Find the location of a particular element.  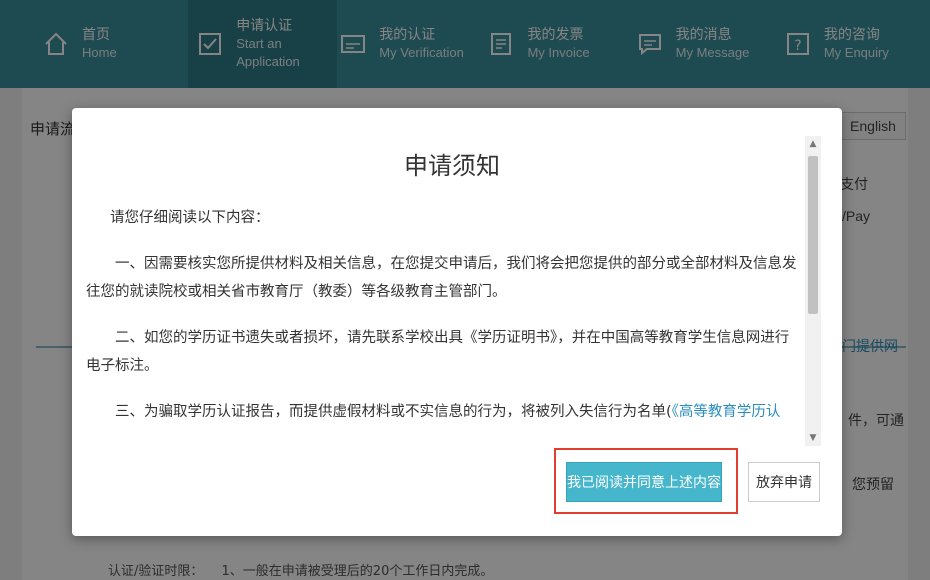

scroll-up-arrow-icon: ▲ is located at coordinates (813, 144).